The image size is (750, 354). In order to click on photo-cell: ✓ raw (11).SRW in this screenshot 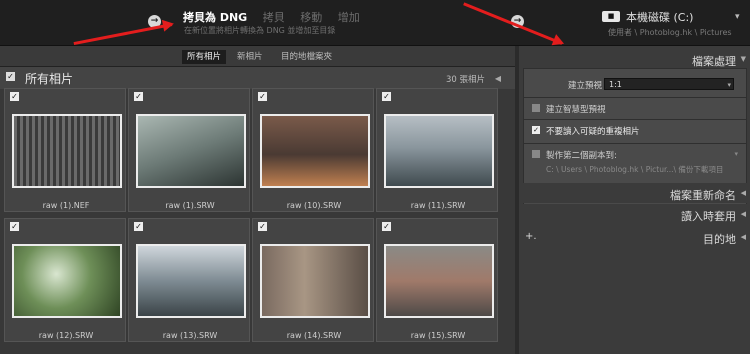, I will do `click(437, 150)`.